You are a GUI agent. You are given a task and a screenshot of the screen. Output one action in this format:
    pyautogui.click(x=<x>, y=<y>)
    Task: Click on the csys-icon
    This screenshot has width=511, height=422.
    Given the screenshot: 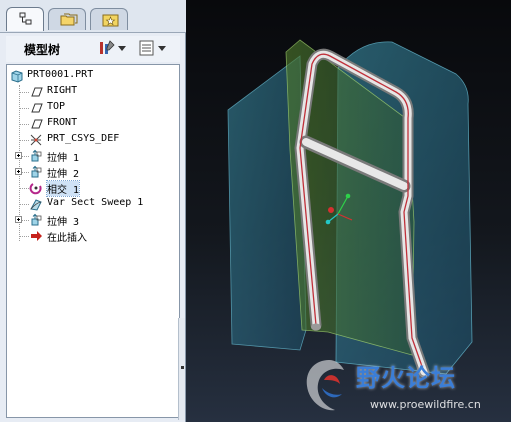 What is the action you would take?
    pyautogui.click(x=36, y=140)
    